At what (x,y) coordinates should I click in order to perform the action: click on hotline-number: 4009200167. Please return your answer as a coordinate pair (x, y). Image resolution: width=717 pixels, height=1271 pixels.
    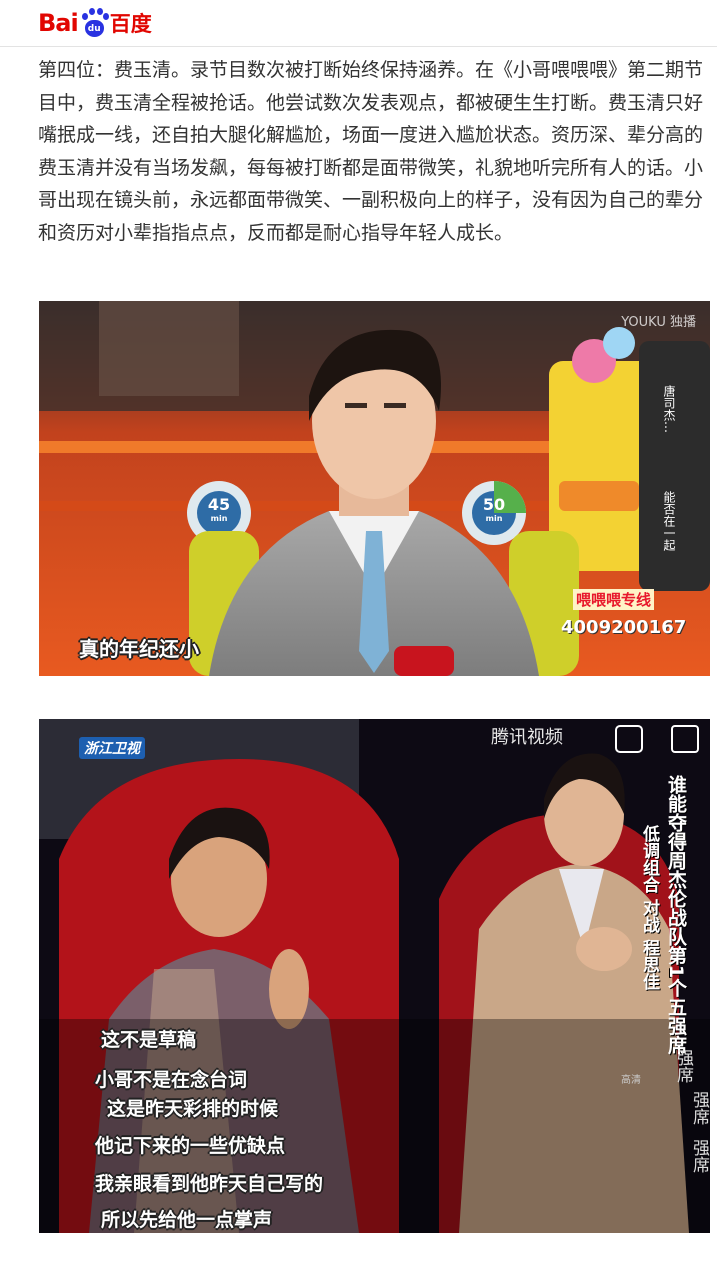
    Looking at the image, I should click on (624, 627).